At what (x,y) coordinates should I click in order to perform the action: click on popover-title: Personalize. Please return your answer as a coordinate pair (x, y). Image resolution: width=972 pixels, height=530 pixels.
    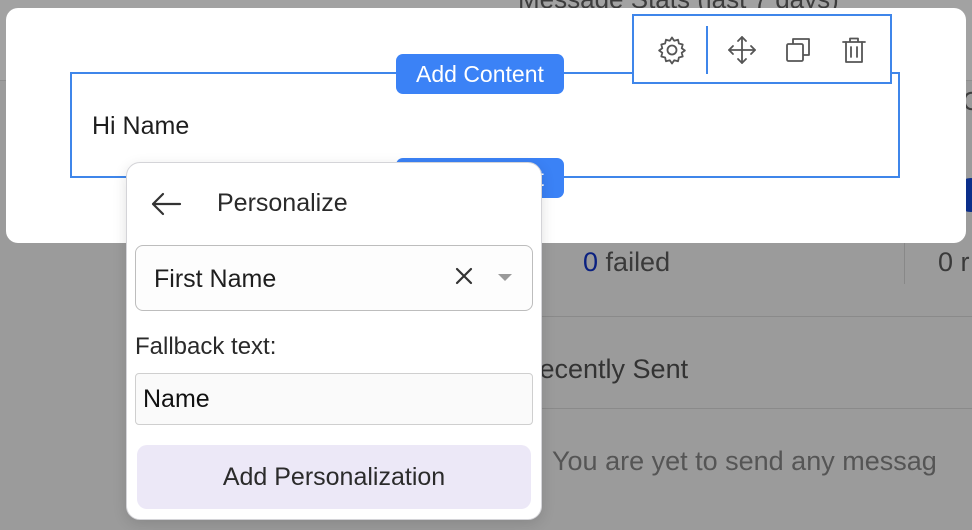
    Looking at the image, I should click on (282, 203).